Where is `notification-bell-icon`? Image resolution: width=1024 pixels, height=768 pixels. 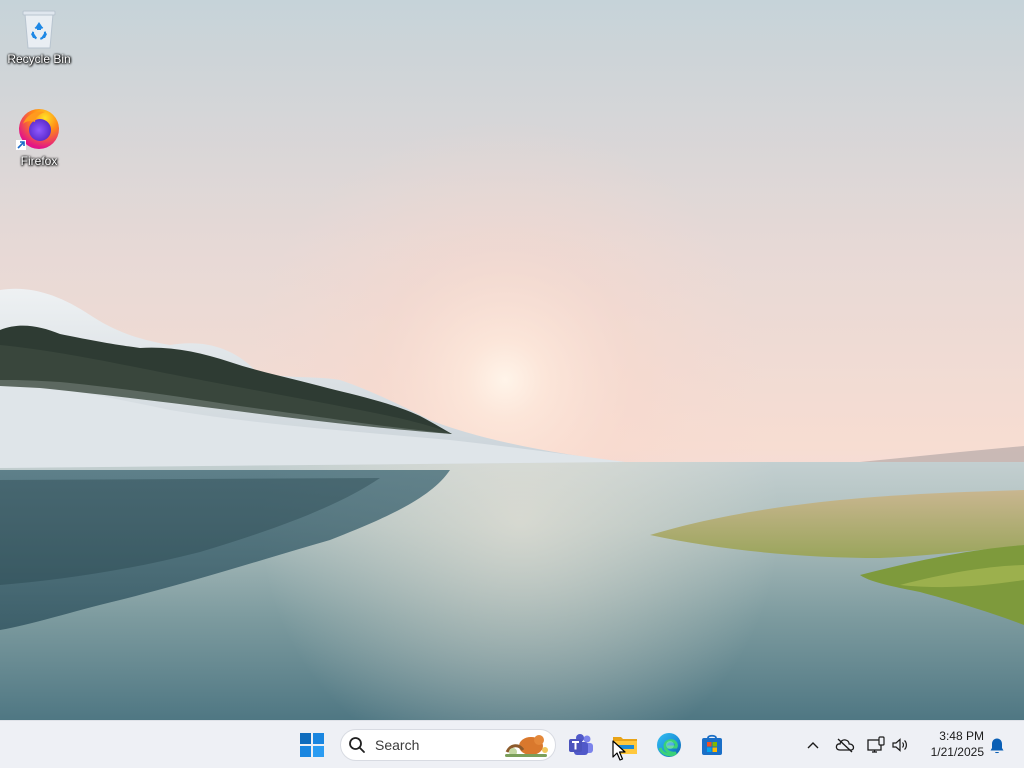
notification-bell-icon is located at coordinates (997, 746).